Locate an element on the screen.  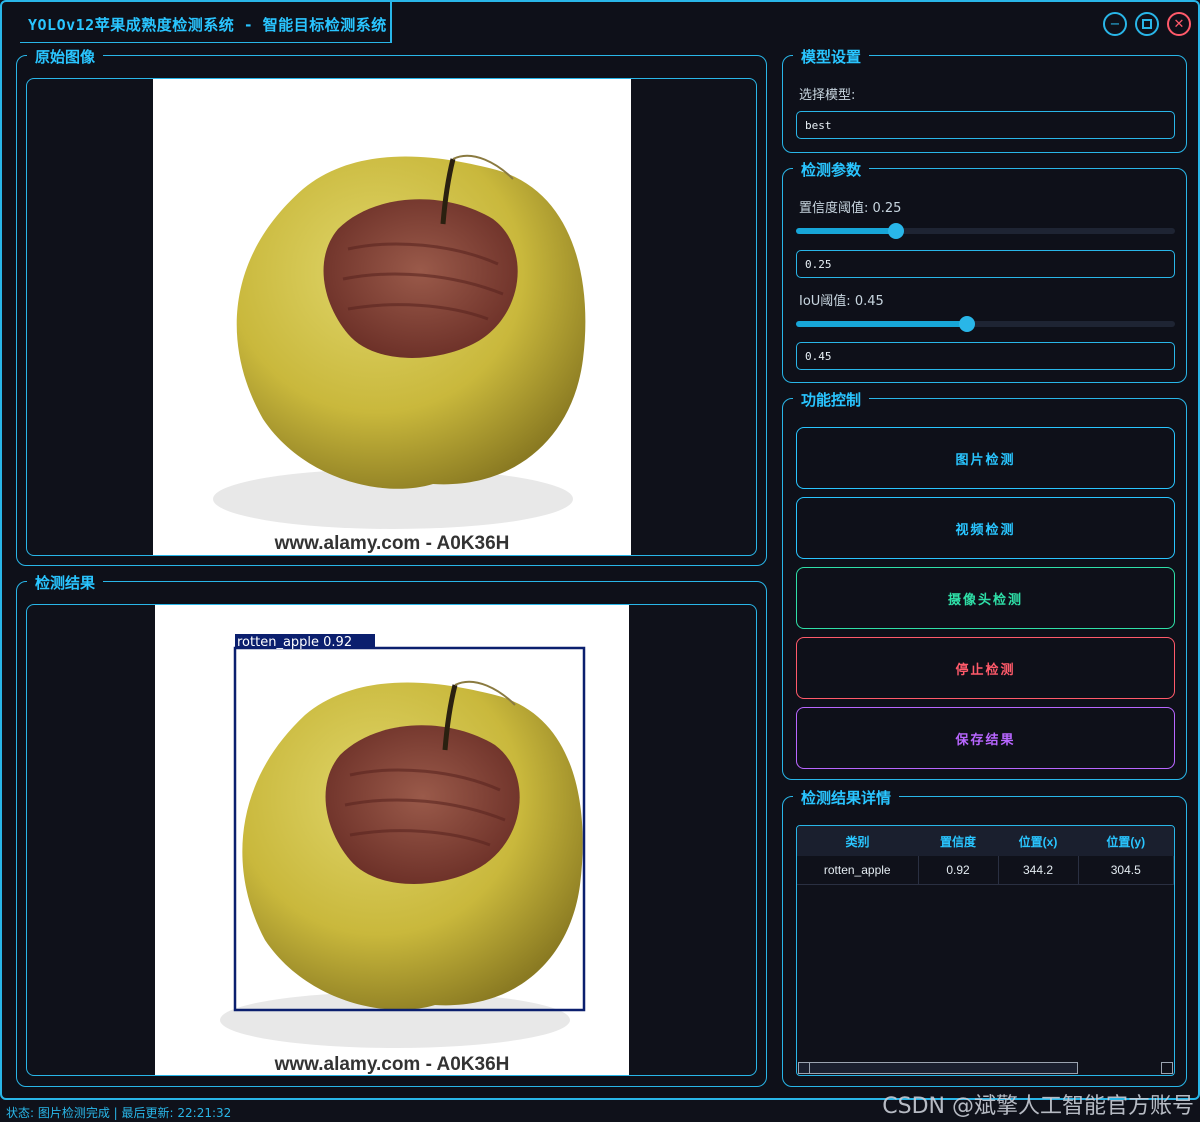
results-detail-title: 检测结果详情 is located at coordinates (846, 797).